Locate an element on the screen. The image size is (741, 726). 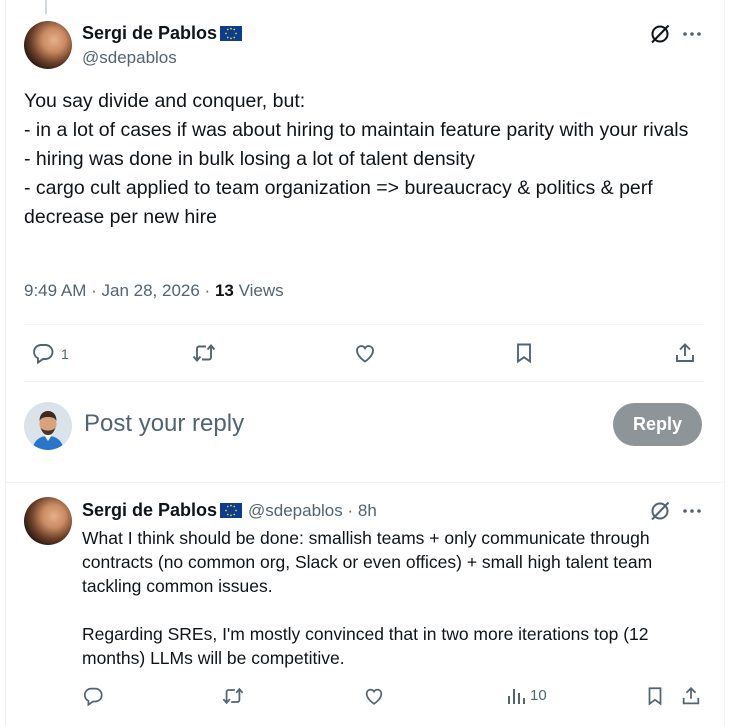
post-date: Jan 28, 2026 is located at coordinates (151, 290).